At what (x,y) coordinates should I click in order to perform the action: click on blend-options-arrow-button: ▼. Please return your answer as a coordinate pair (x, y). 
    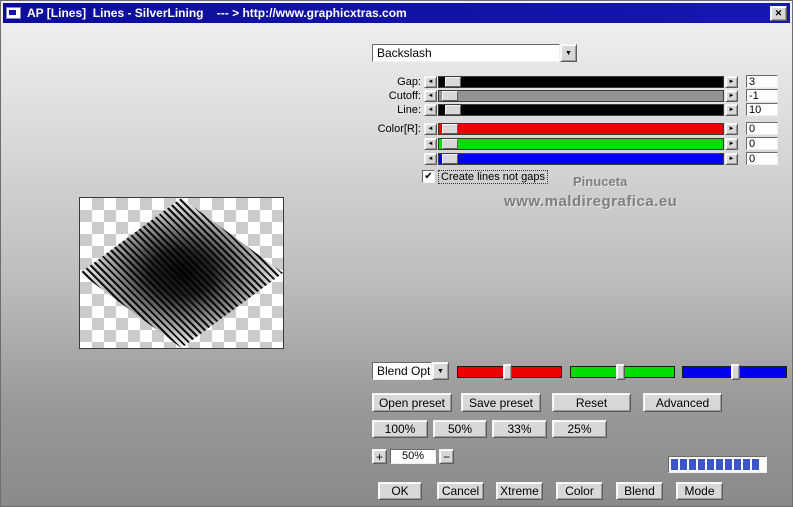
    Looking at the image, I should click on (440, 371).